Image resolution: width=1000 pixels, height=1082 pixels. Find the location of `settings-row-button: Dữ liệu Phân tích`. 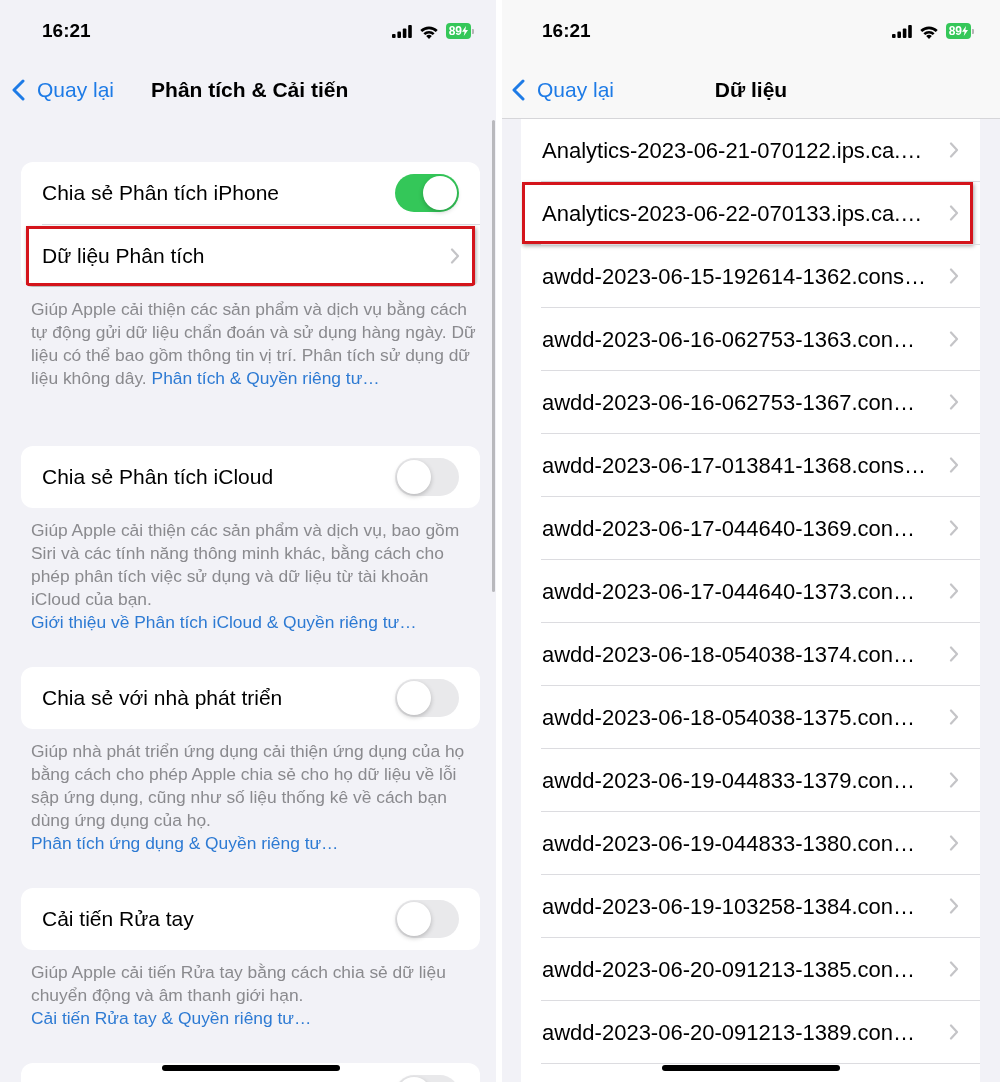

settings-row-button: Dữ liệu Phân tích is located at coordinates (250, 256).